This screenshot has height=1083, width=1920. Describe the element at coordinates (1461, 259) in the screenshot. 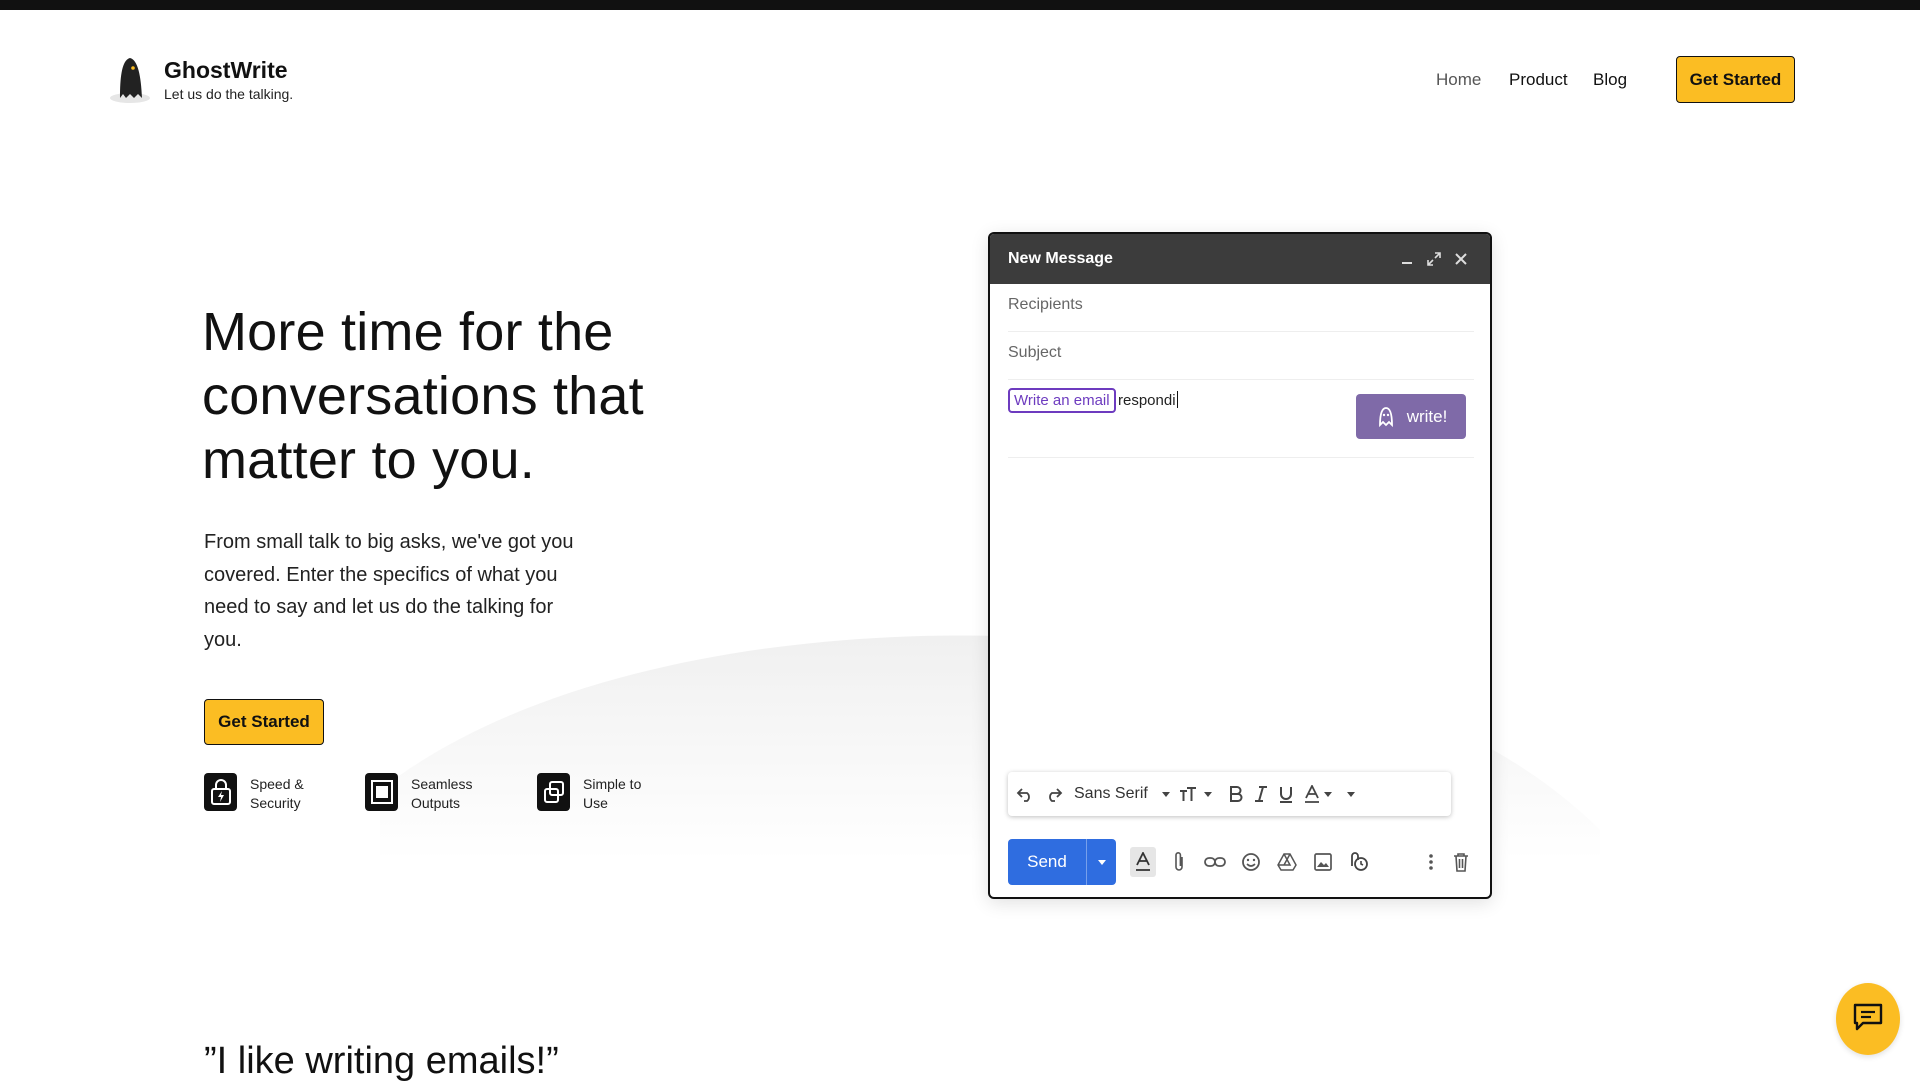

I see `close-icon` at that location.